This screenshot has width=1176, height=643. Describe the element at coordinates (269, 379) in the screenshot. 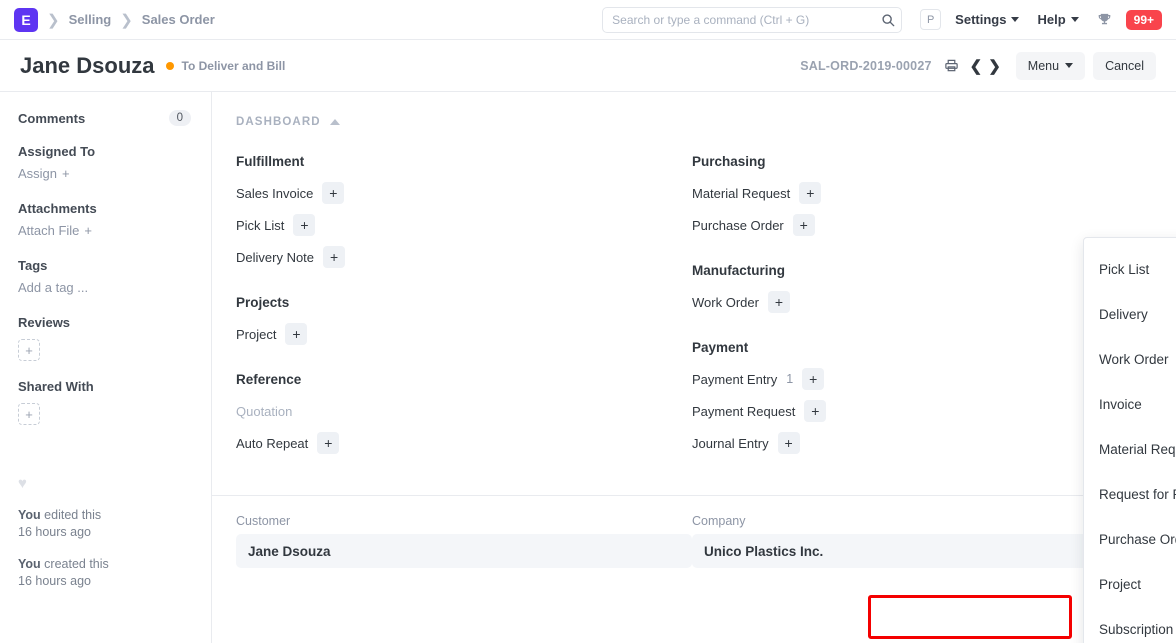

I see `dashboard-group-title: Reference` at that location.